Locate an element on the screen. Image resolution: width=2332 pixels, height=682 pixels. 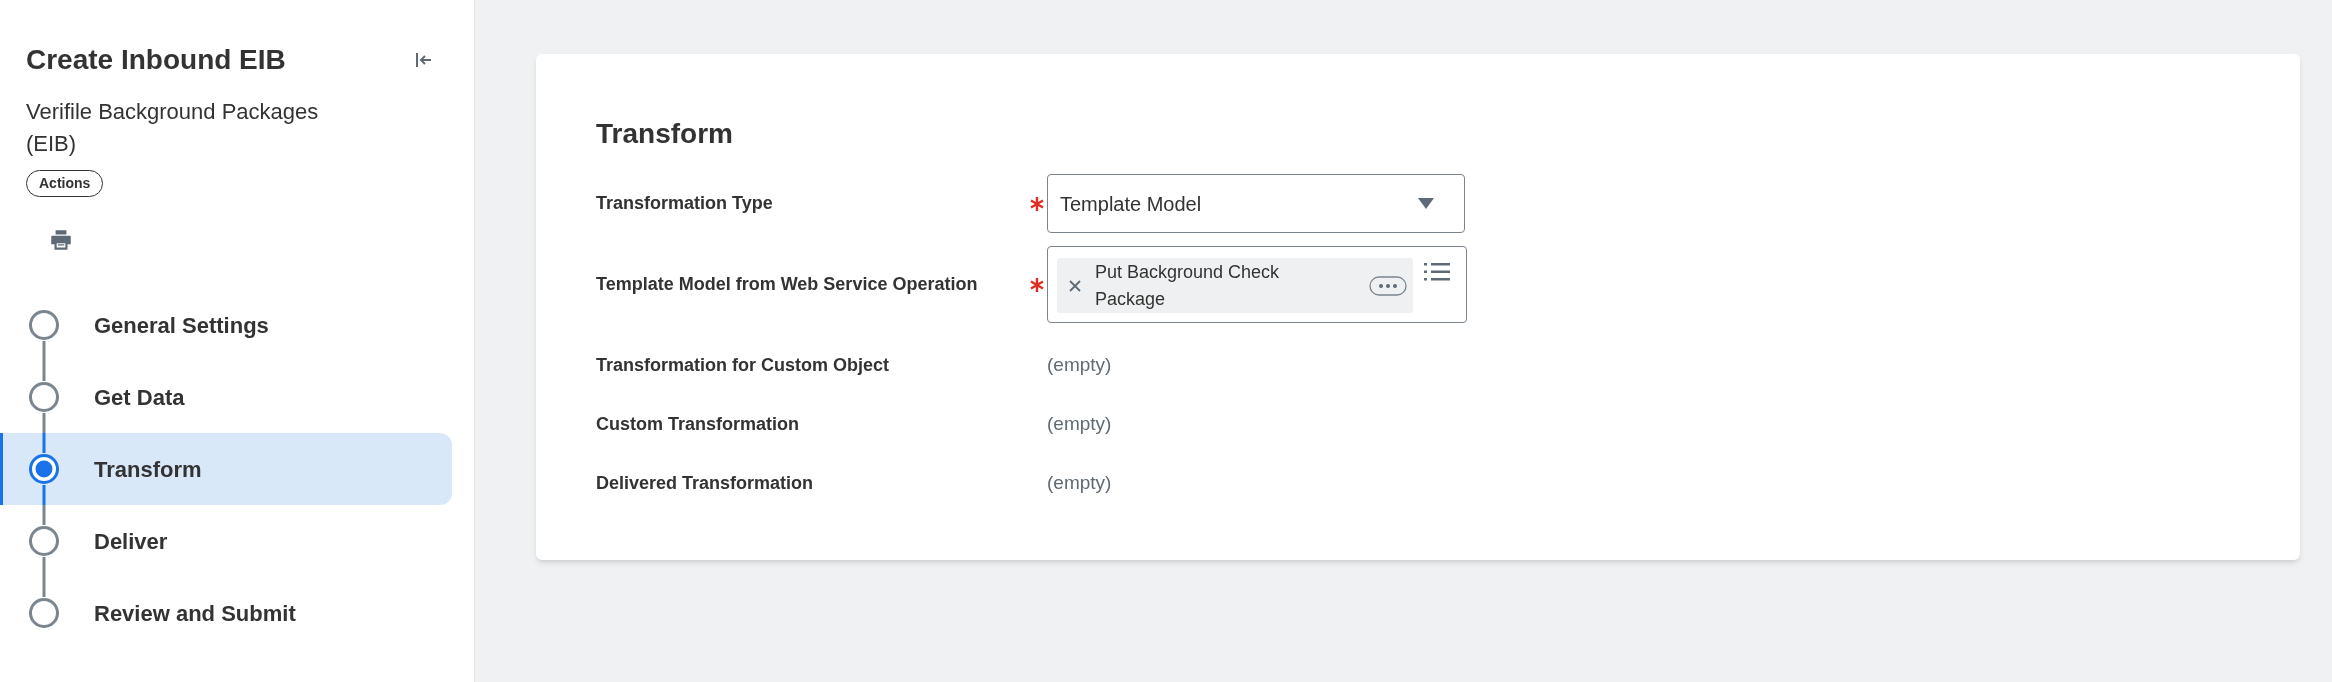
step-item: Get Data is located at coordinates (226, 397).